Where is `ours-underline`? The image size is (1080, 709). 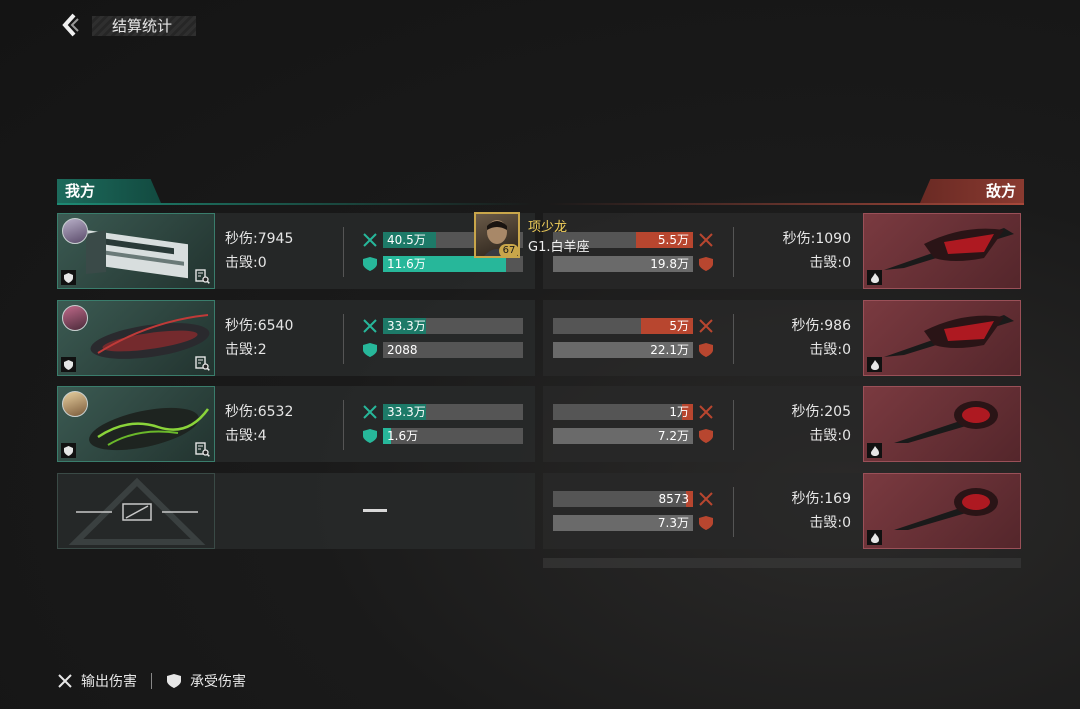 ours-underline is located at coordinates (296, 204).